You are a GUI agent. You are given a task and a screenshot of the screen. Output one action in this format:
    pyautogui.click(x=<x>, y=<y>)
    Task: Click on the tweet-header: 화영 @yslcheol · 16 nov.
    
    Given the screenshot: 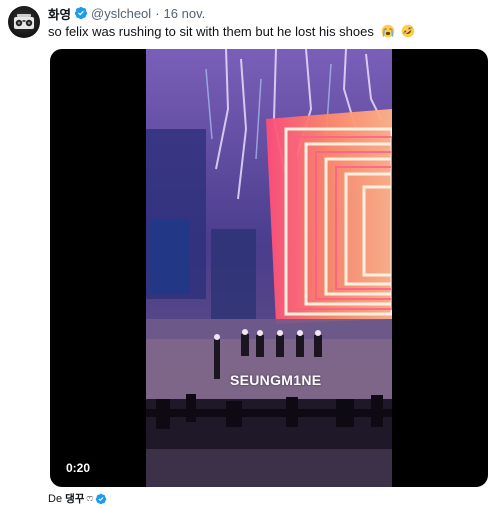 What is the action you would take?
    pyautogui.click(x=127, y=13)
    